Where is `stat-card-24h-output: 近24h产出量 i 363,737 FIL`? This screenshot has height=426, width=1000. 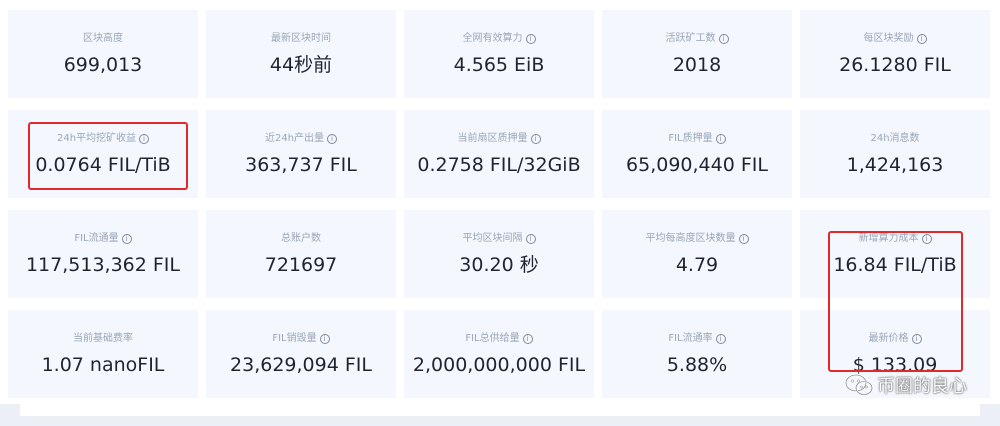
stat-card-24h-output: 近24h产出量 i 363,737 FIL is located at coordinates (301, 154).